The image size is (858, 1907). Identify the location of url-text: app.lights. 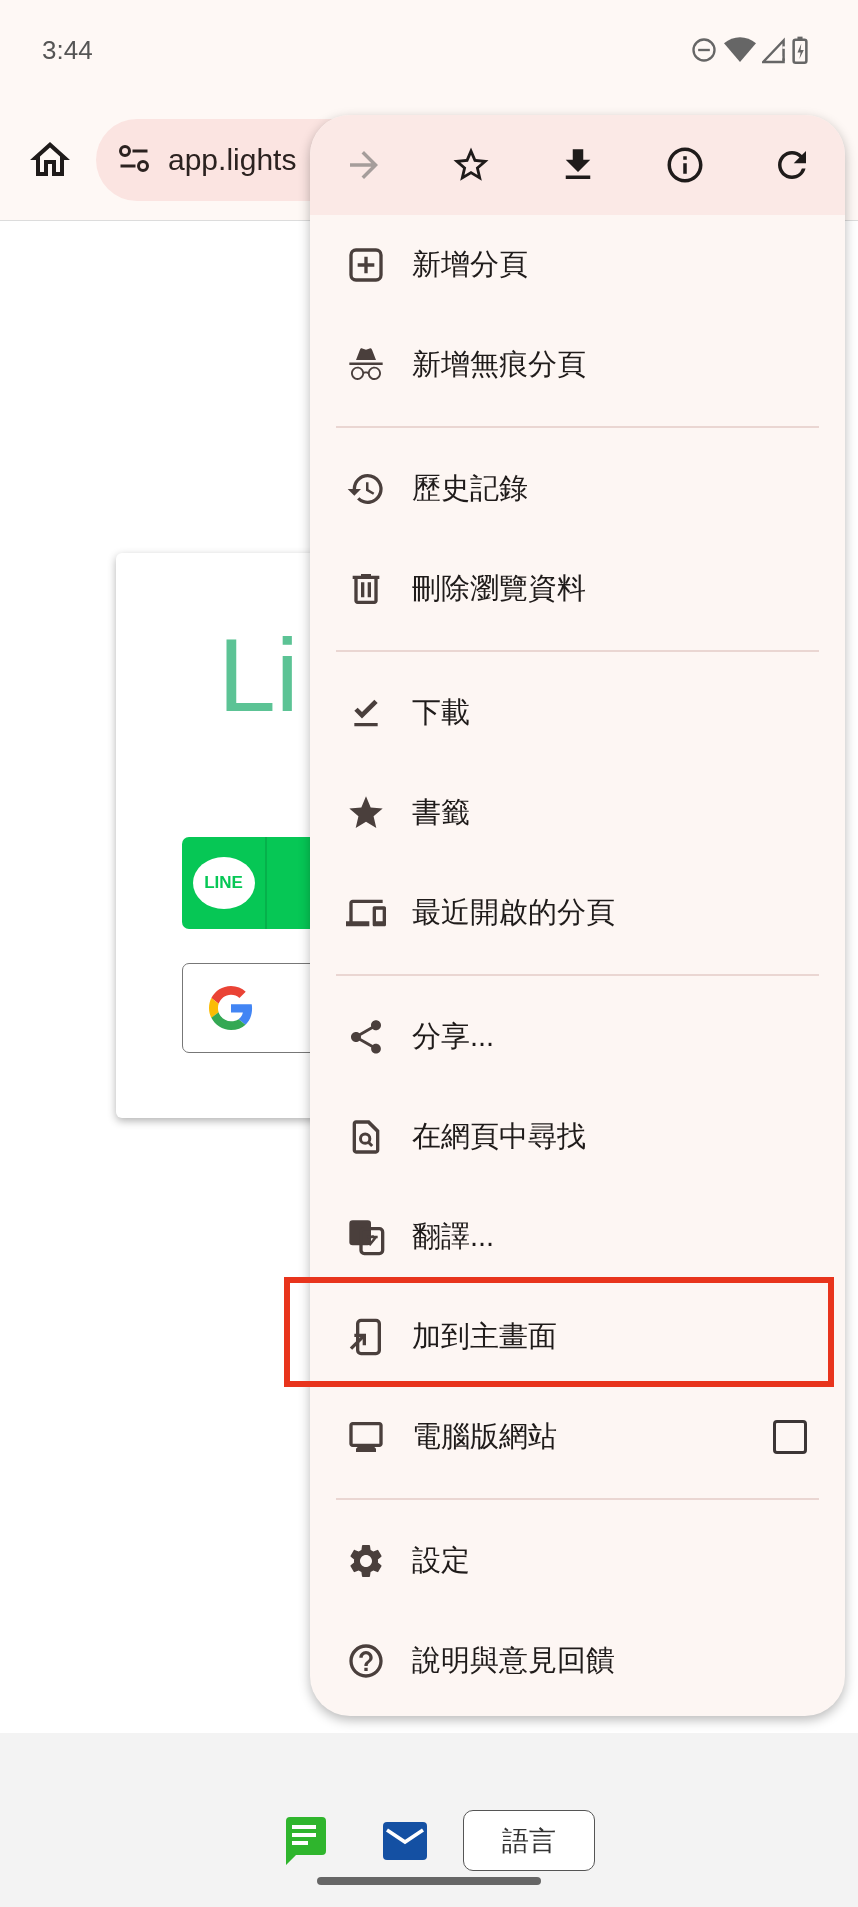
(232, 160).